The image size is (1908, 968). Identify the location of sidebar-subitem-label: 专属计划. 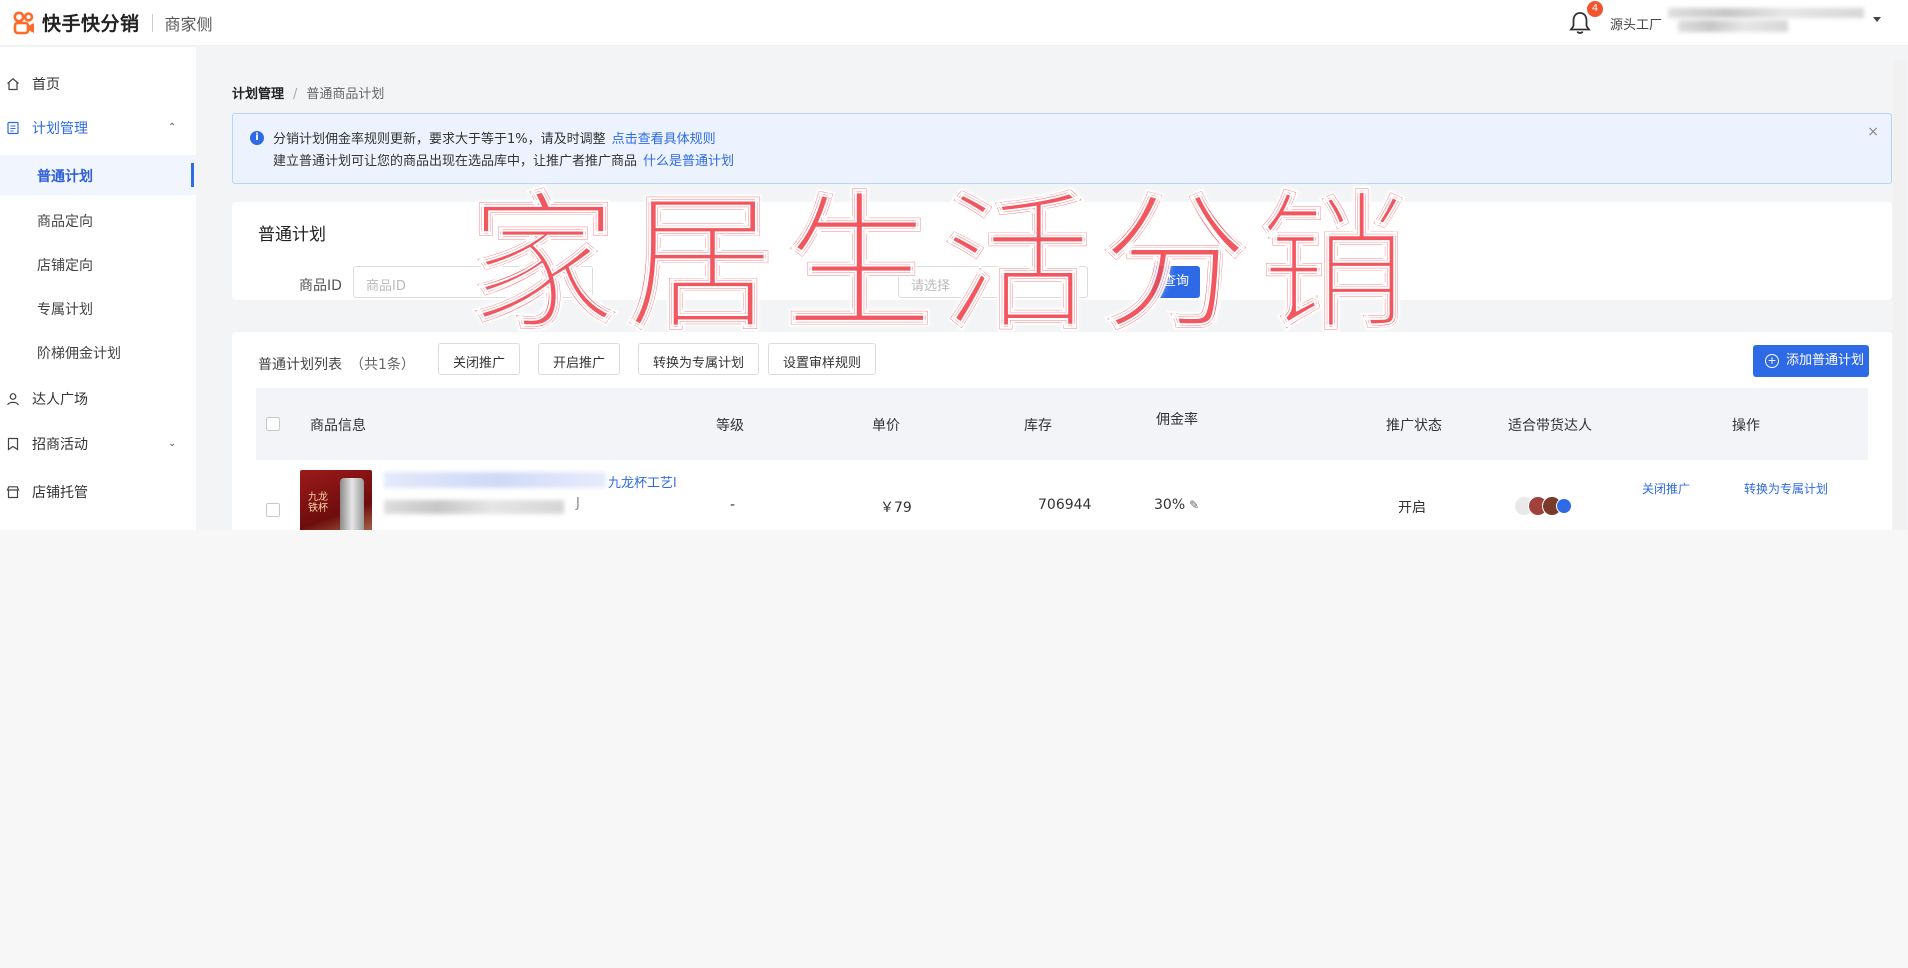
(65, 310).